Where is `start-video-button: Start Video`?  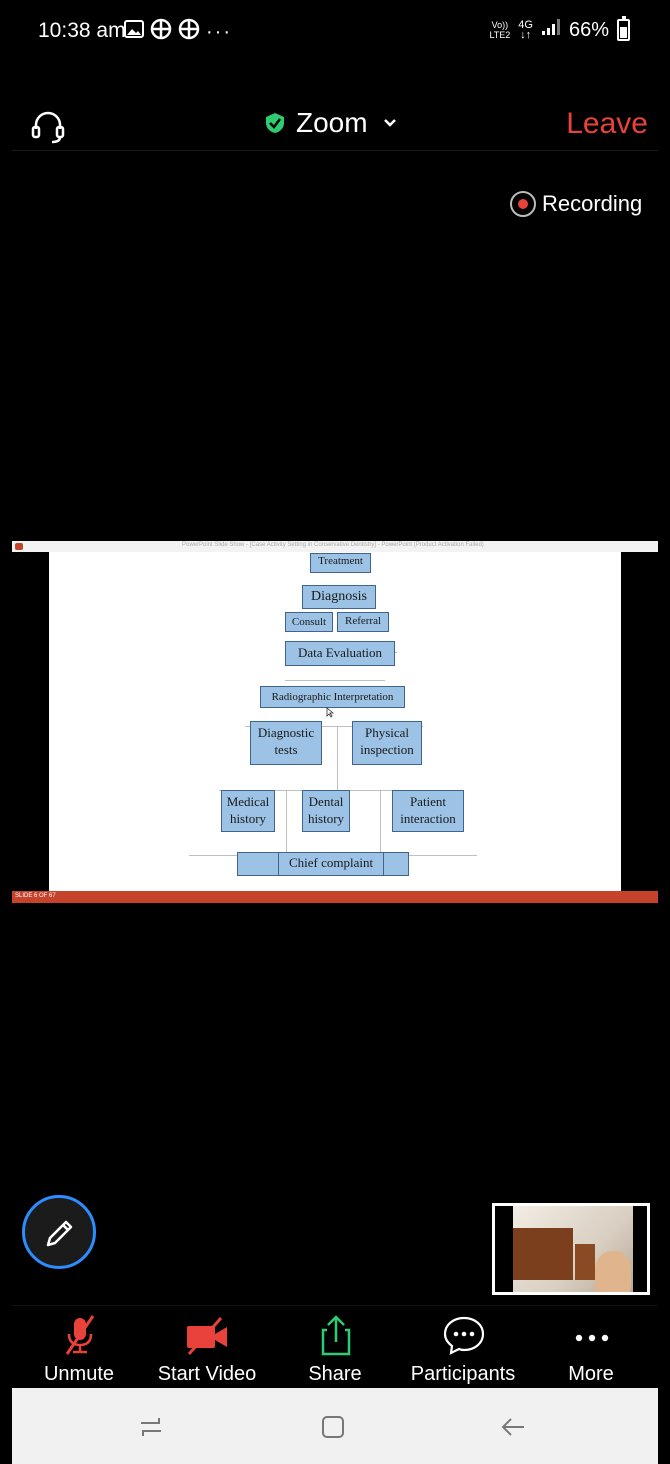 start-video-button: Start Video is located at coordinates (207, 1347).